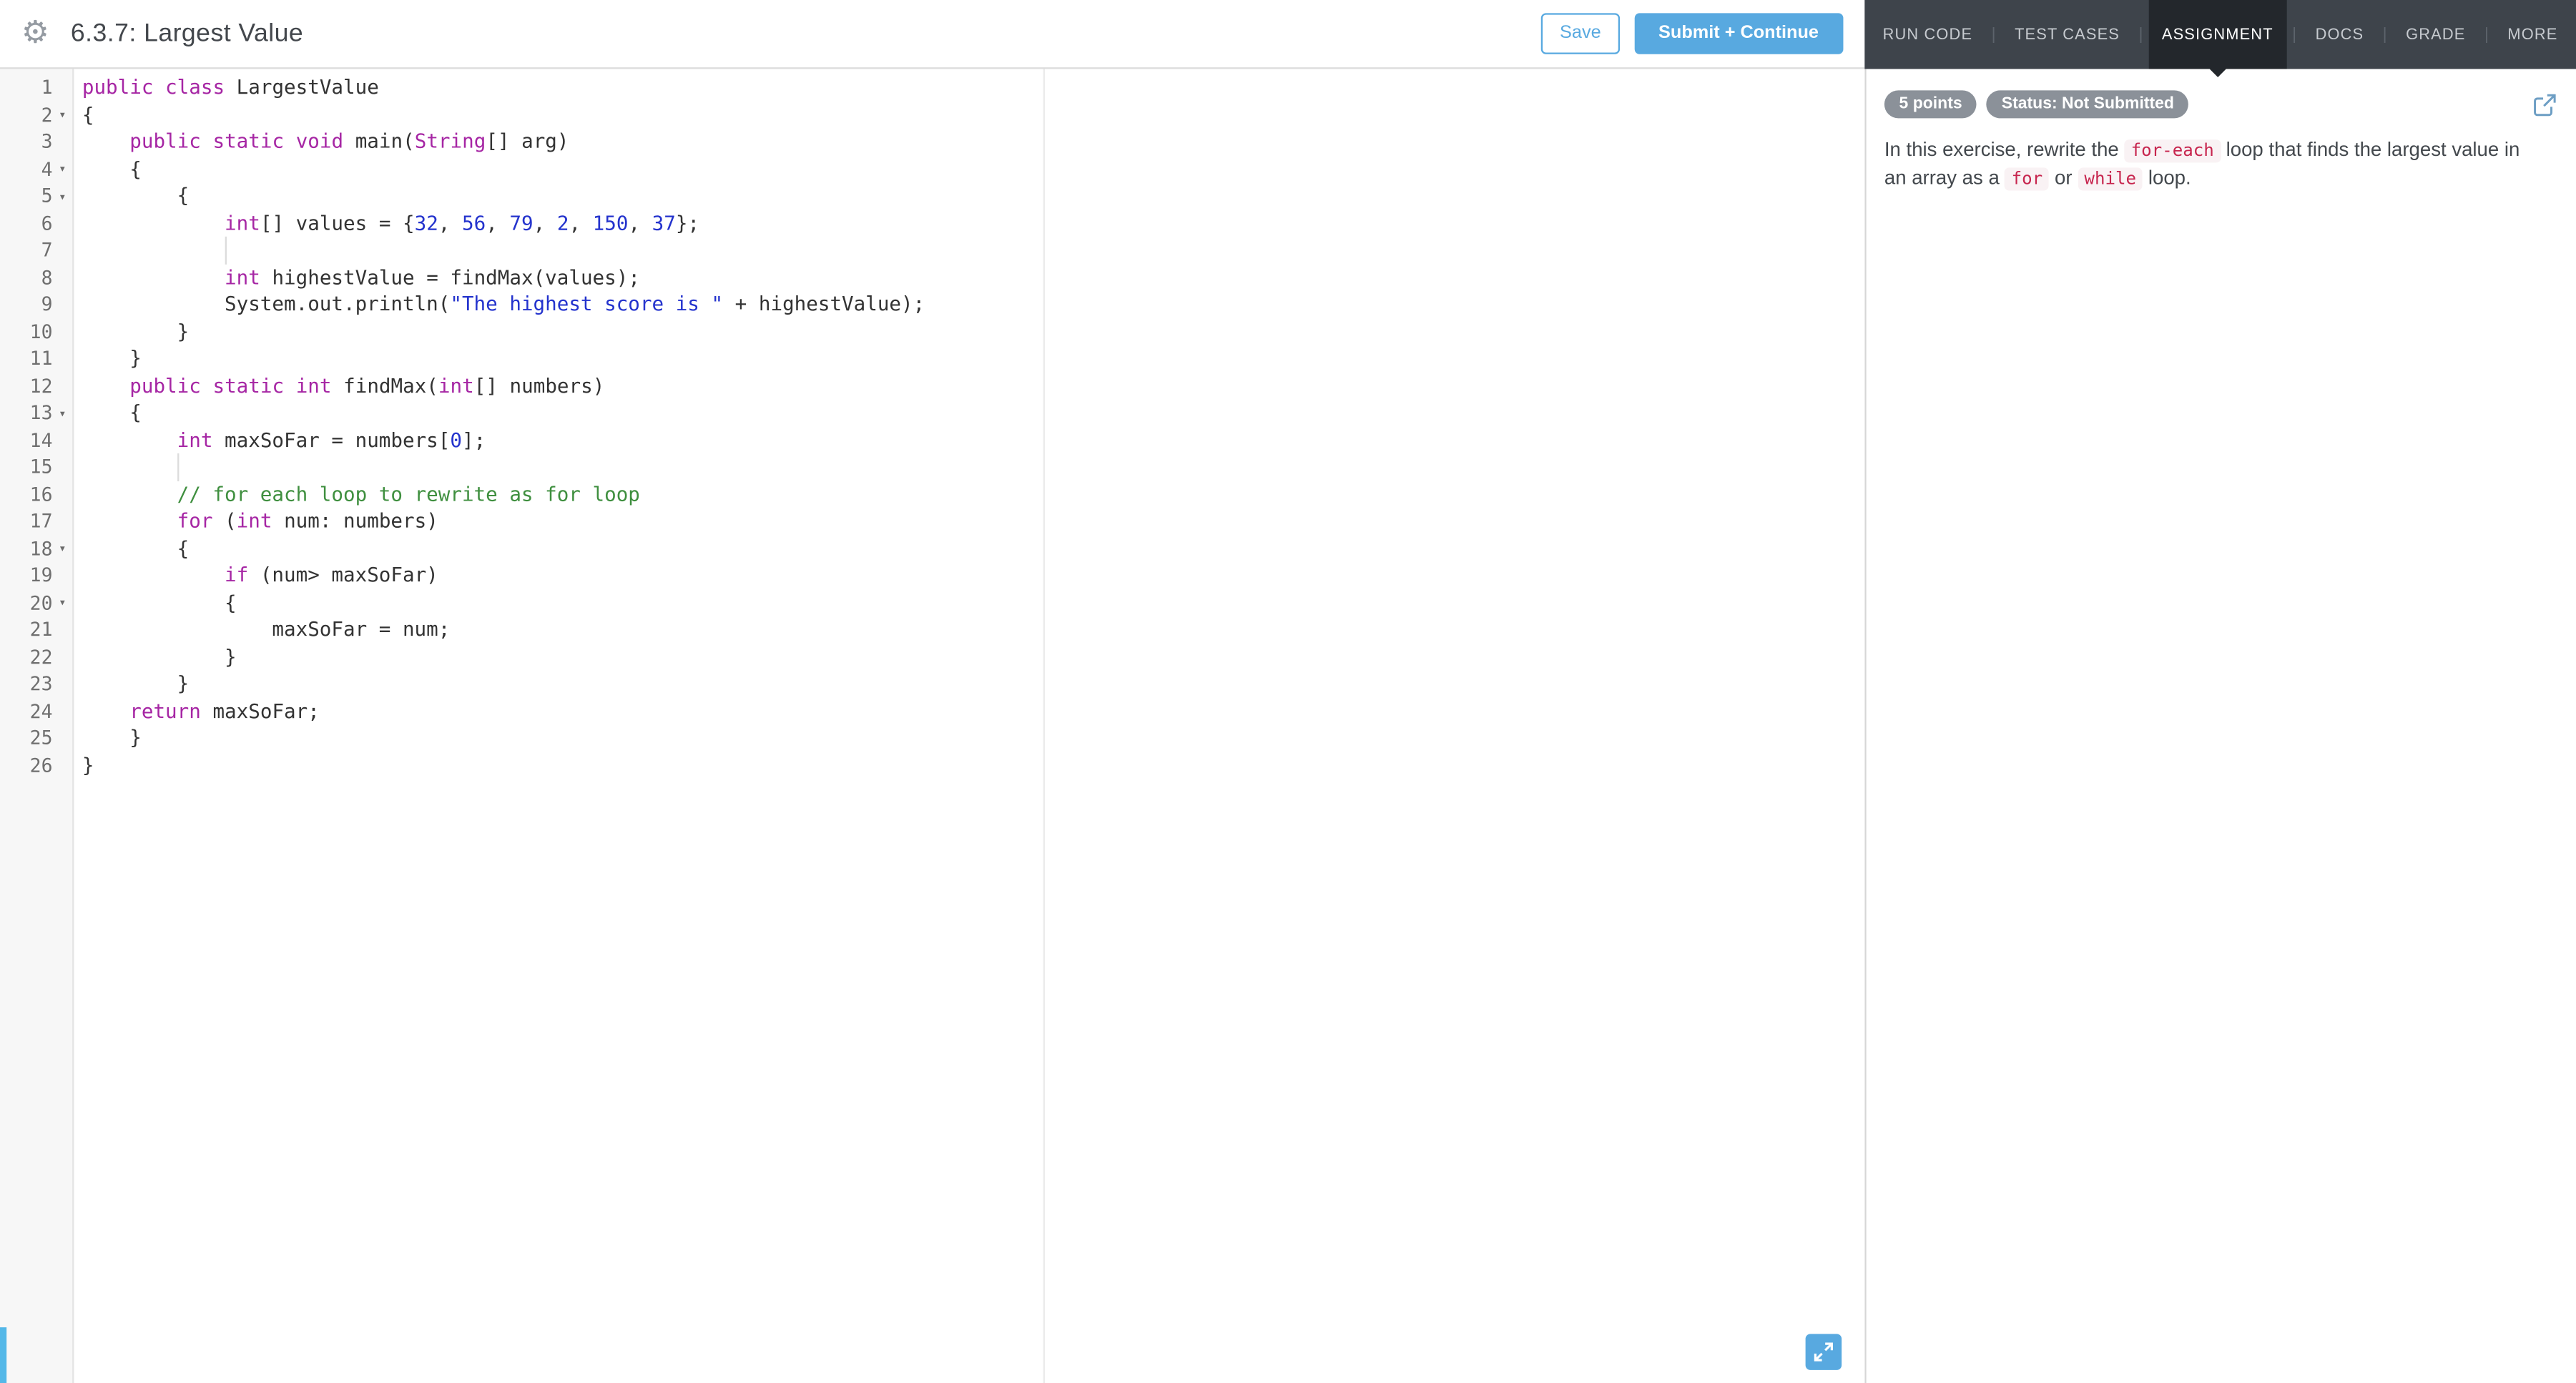 The width and height of the screenshot is (2576, 1383). What do you see at coordinates (1927, 34) in the screenshot?
I see `tab-run-code: RUN CODE` at bounding box center [1927, 34].